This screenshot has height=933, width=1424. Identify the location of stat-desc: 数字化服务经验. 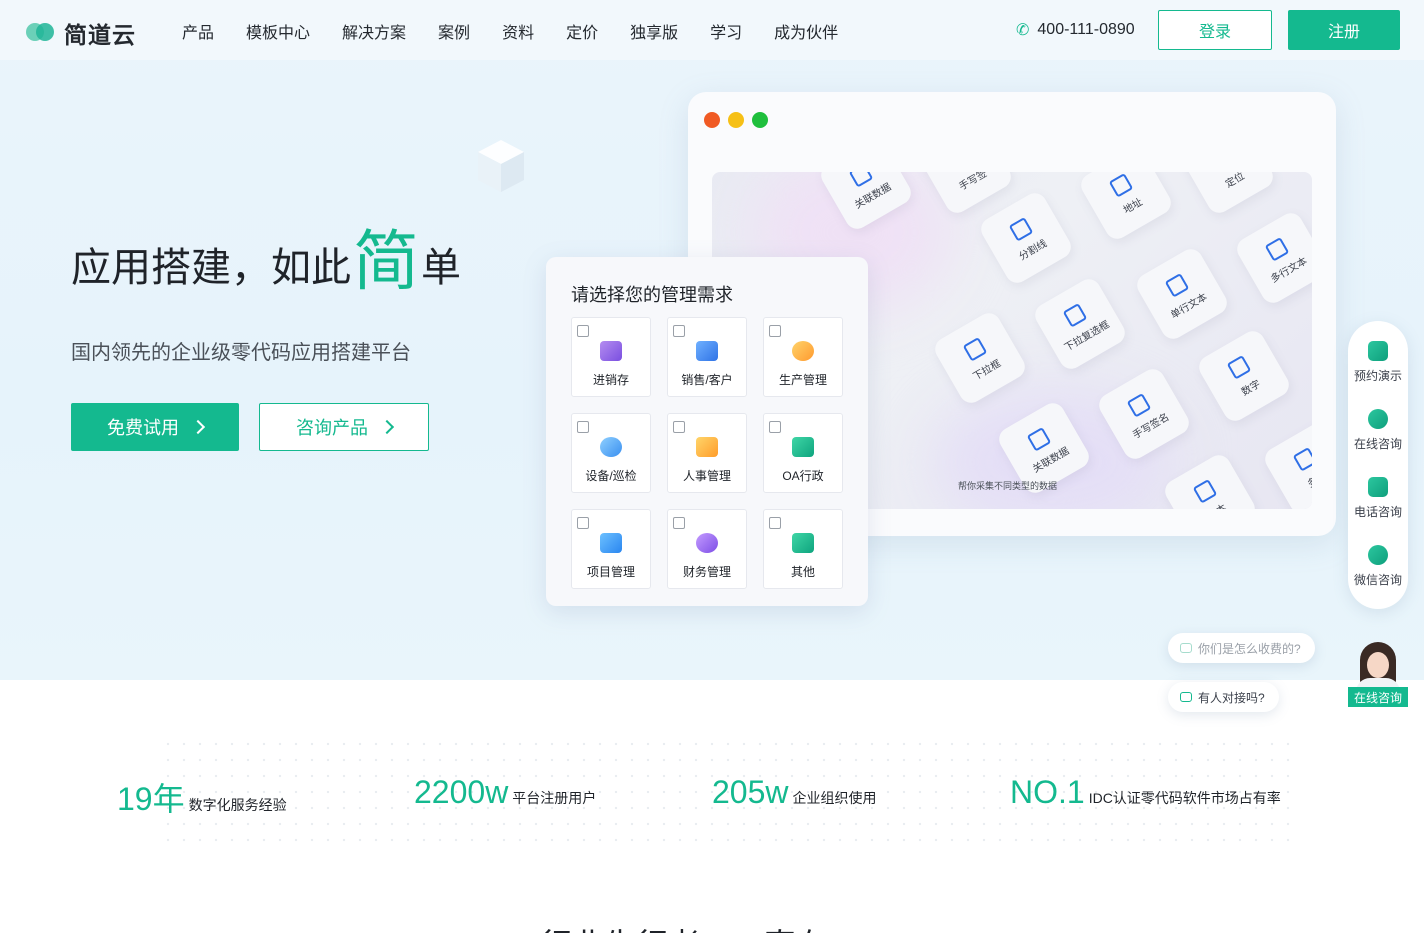
(237, 805).